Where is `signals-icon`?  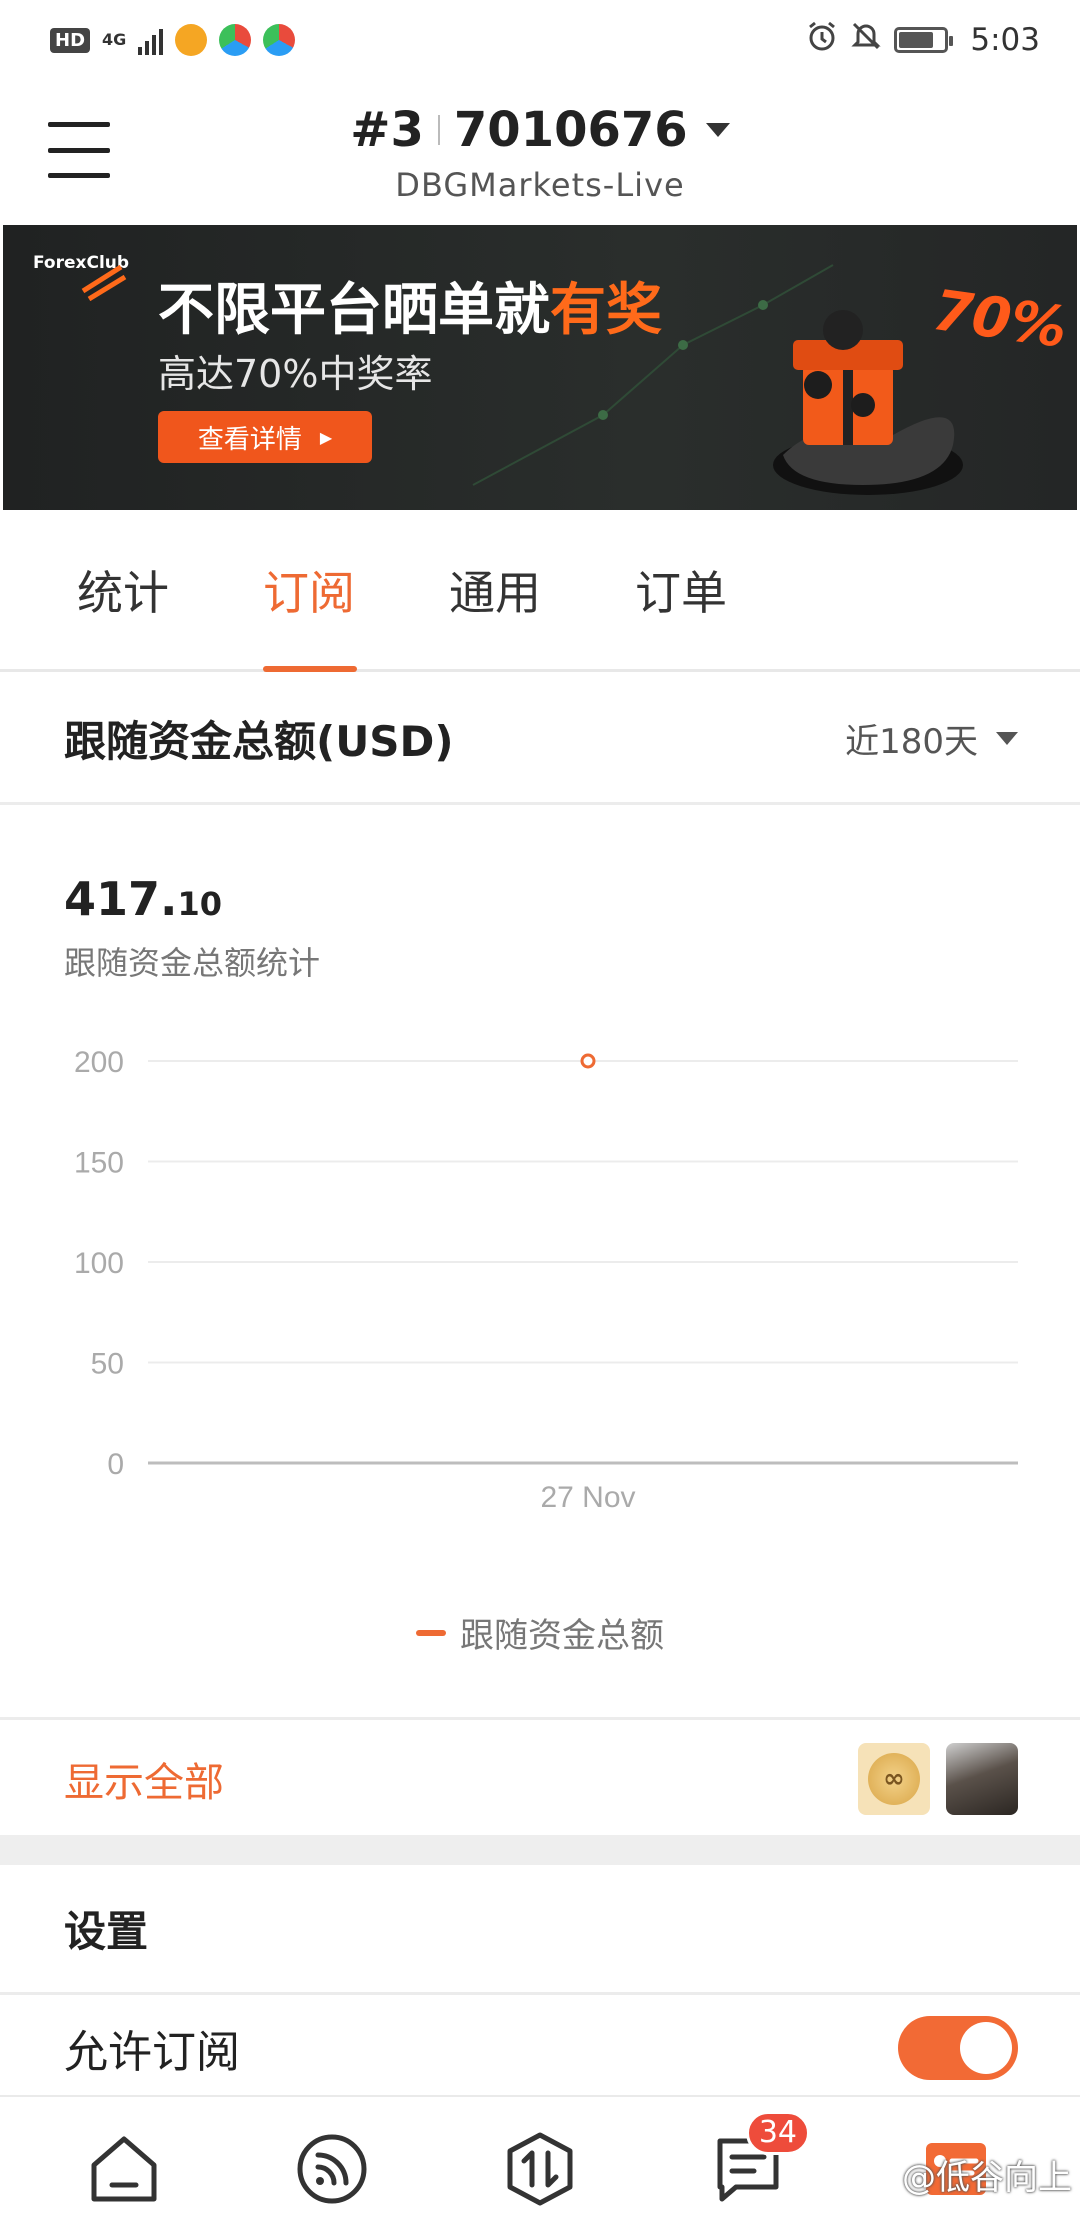
signals-icon is located at coordinates (332, 2168).